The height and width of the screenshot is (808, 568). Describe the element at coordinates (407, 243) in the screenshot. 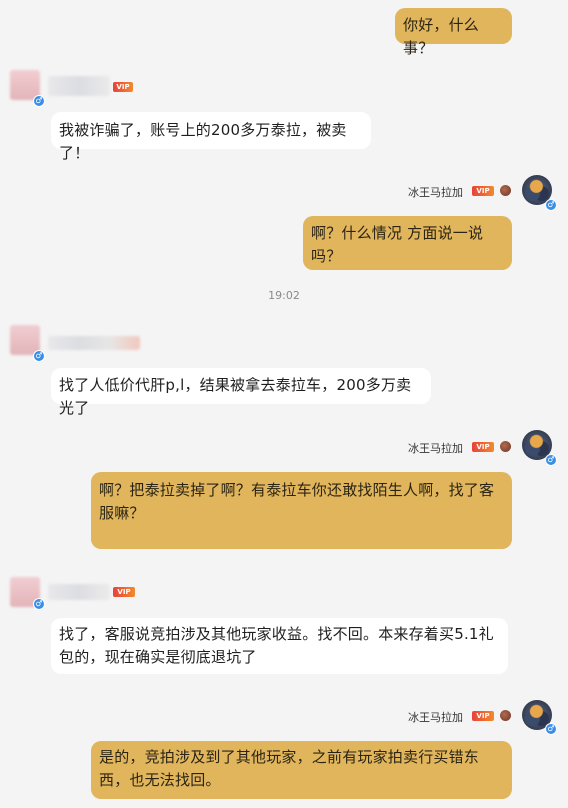

I see `message-bubble-outgoing: 啊？什么情况 方面说一说吗？` at that location.